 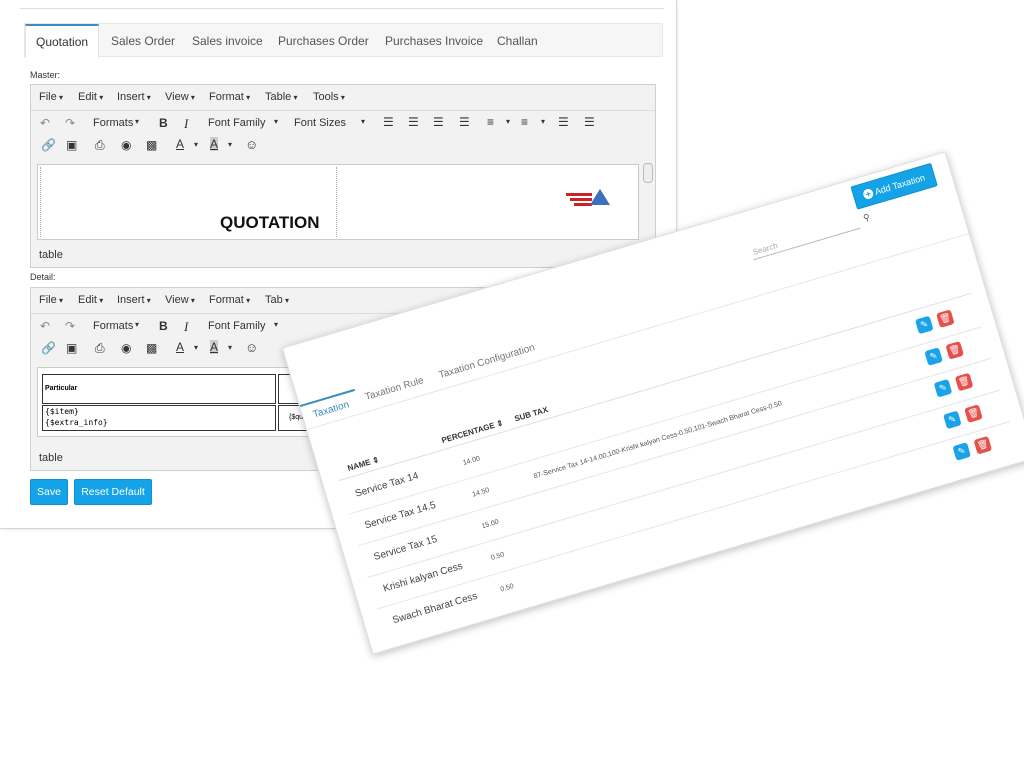 I want to click on tax-name: Swach Bharat Cess, so click(x=435, y=608).